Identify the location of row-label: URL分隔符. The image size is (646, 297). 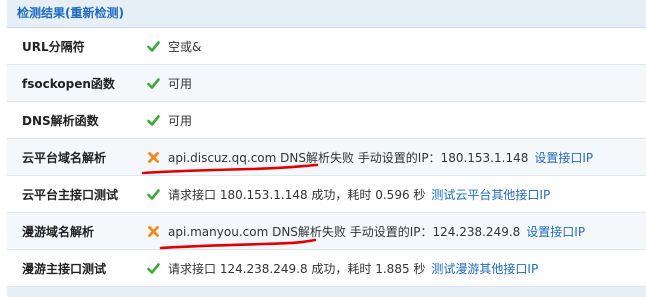
(53, 46).